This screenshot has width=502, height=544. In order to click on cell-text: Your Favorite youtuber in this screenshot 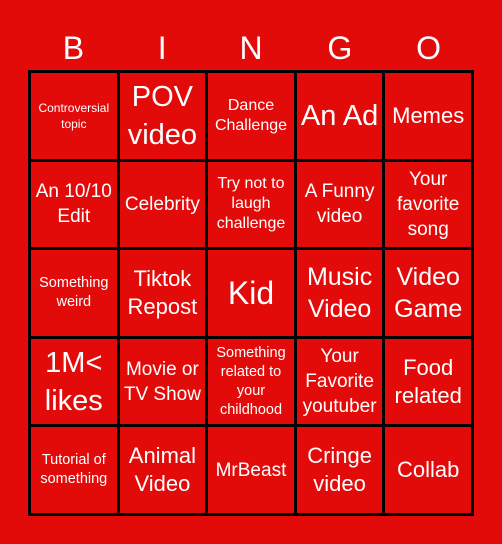, I will do `click(339, 382)`.